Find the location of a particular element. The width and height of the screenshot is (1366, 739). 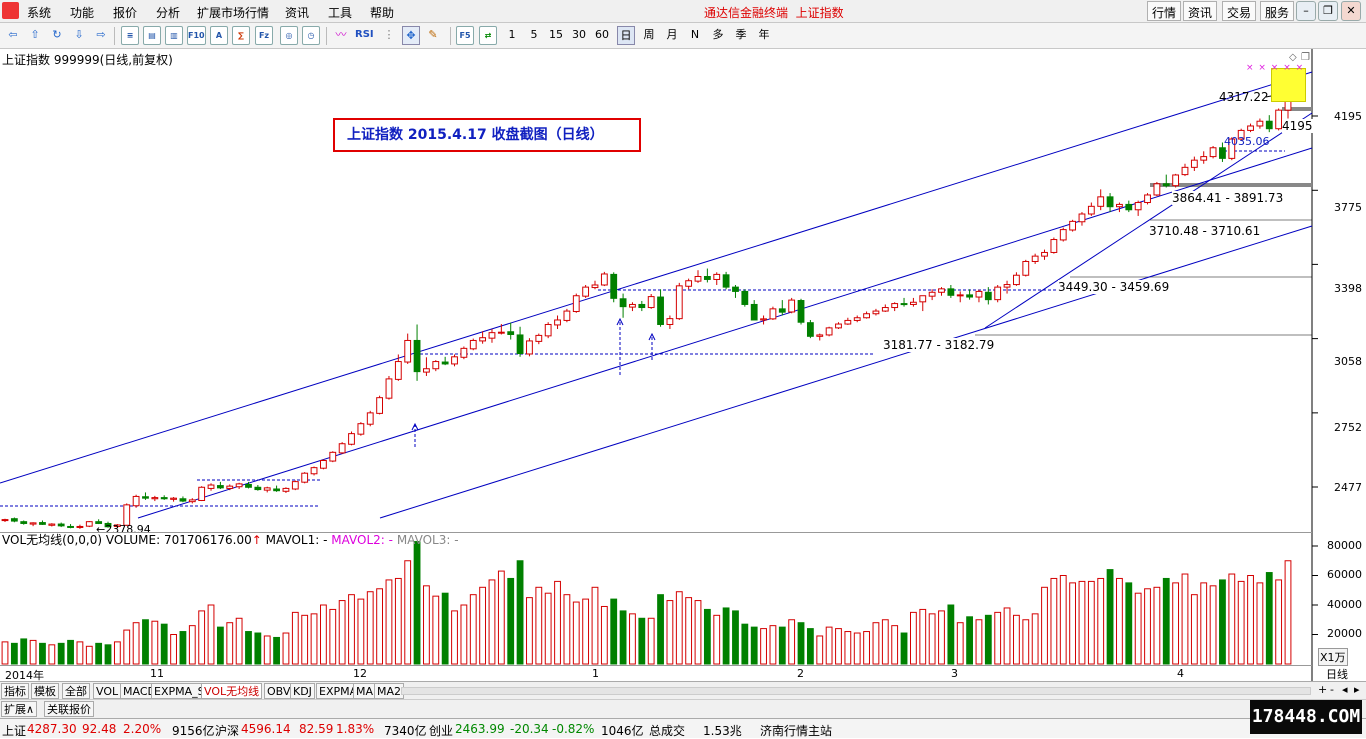

minimize-icon: – is located at coordinates (1306, 11).